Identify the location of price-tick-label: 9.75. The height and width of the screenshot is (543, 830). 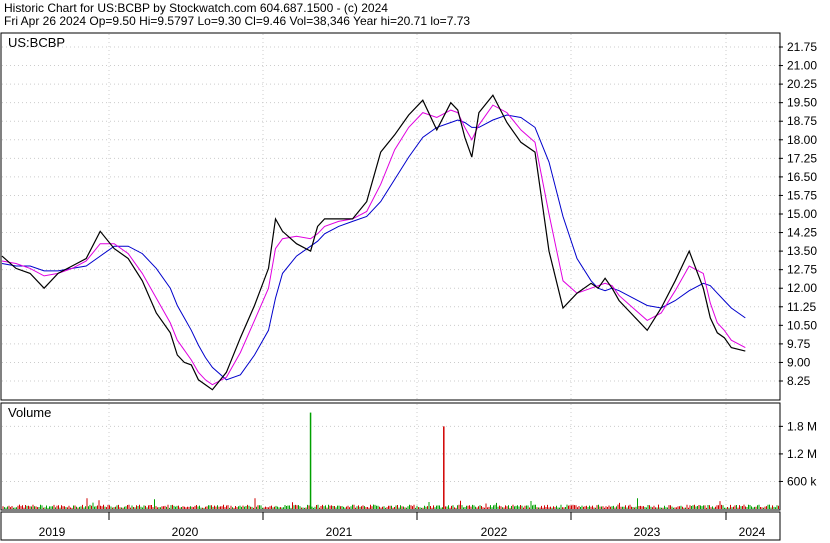
(799, 344).